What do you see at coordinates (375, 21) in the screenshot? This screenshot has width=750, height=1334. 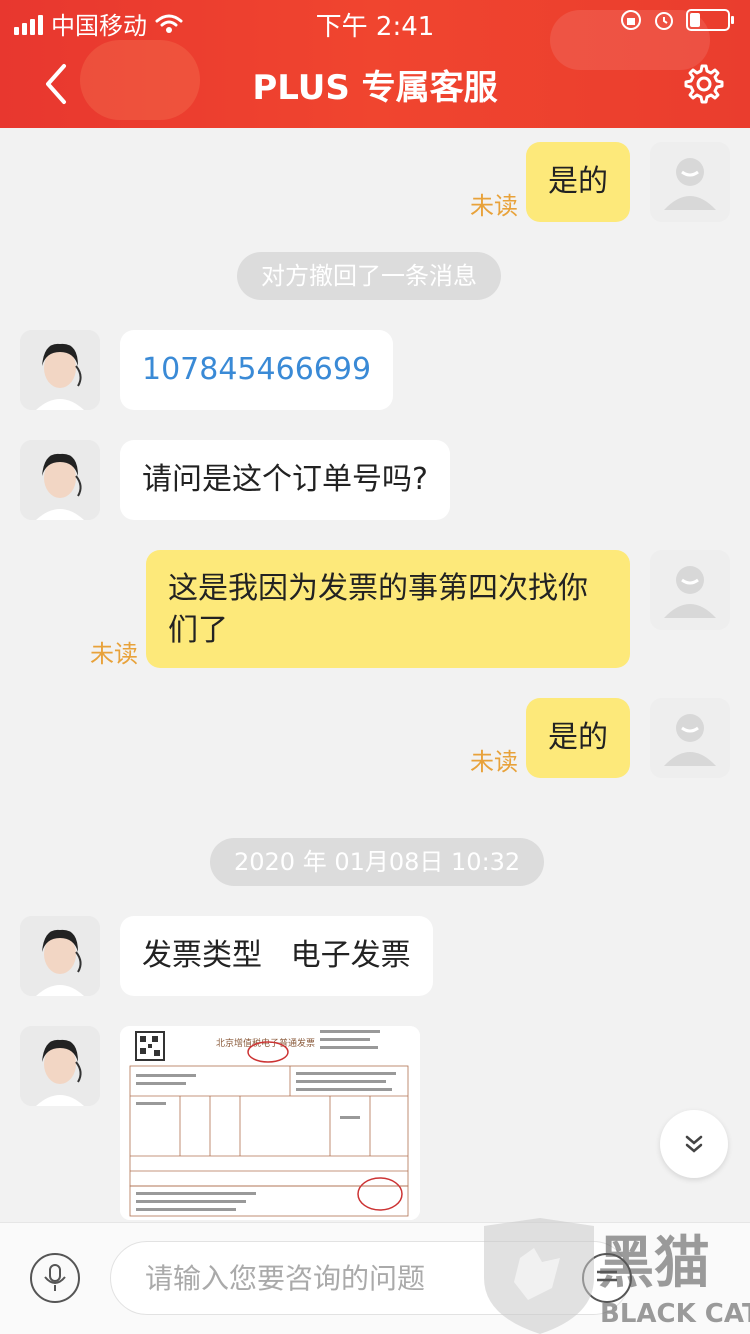 I see `status-bar: 中国移动 下午 2:41` at bounding box center [375, 21].